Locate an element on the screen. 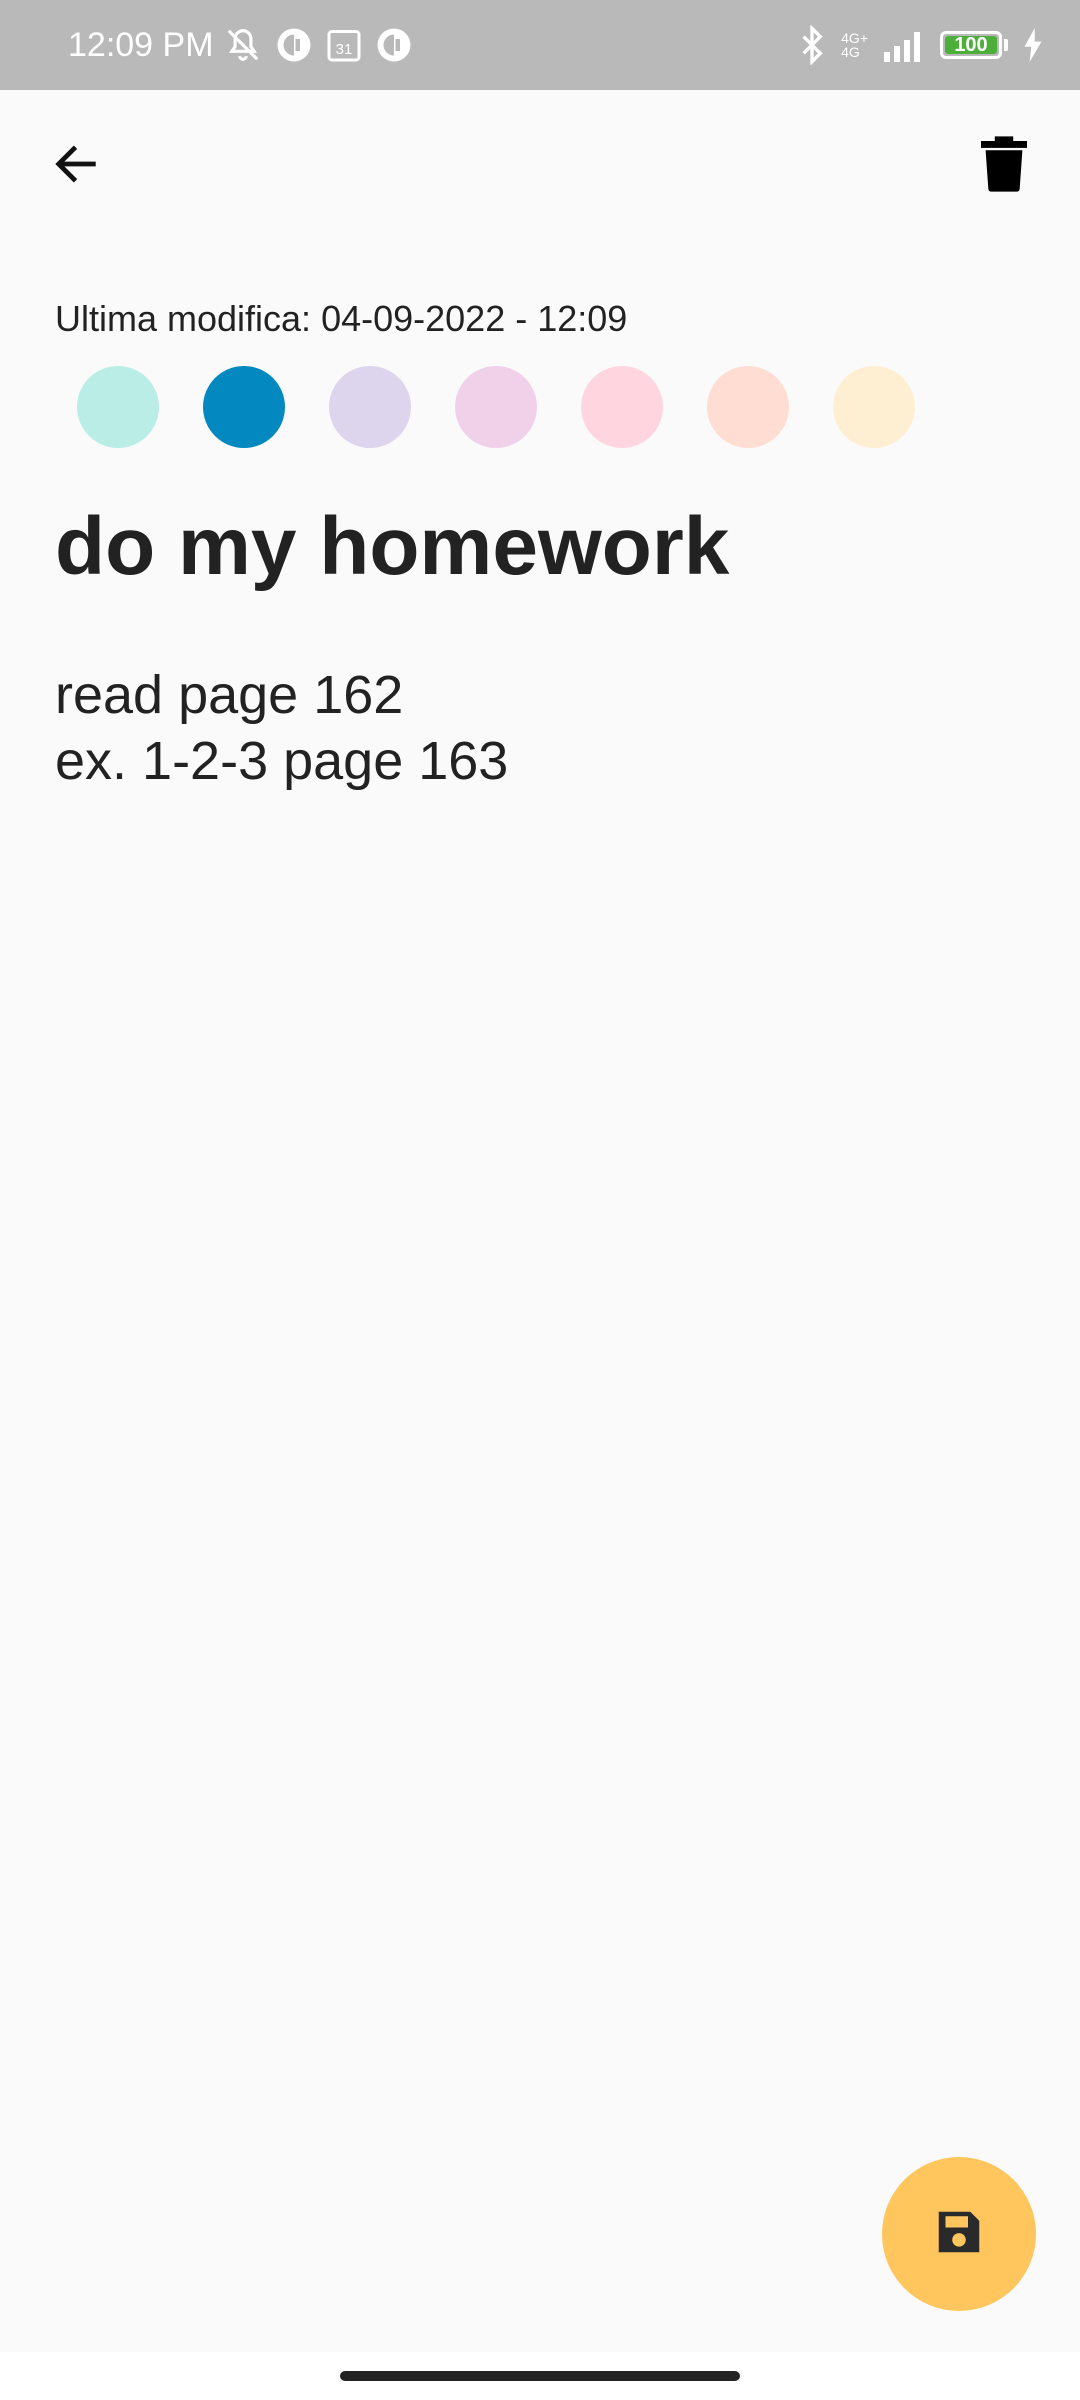  back-button is located at coordinates (76, 166).